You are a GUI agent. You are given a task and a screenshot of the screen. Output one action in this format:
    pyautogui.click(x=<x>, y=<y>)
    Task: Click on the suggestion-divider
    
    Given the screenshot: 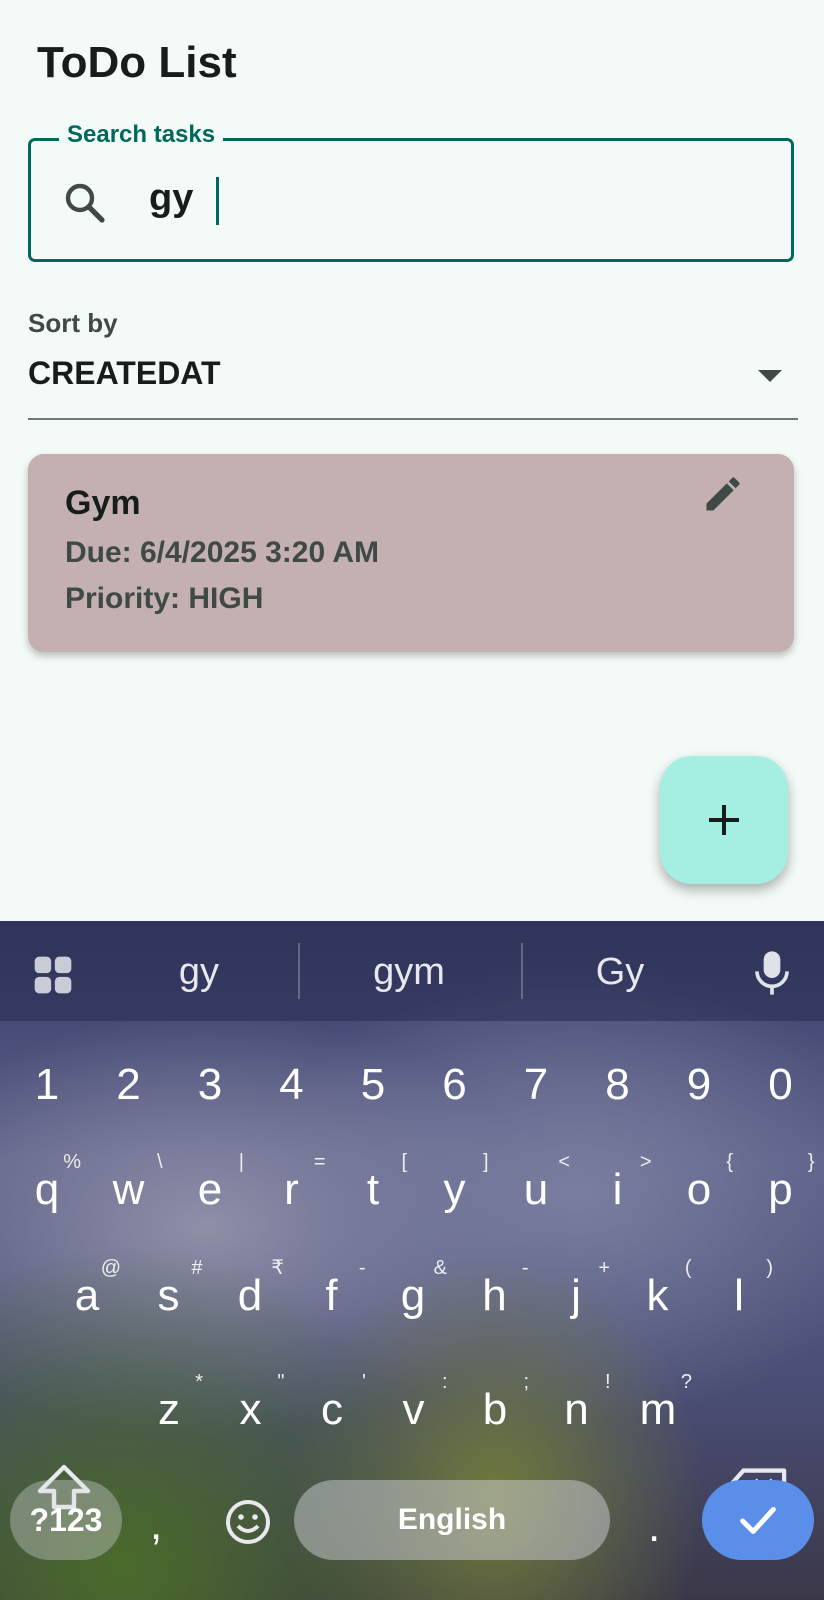 What is the action you would take?
    pyautogui.click(x=299, y=971)
    